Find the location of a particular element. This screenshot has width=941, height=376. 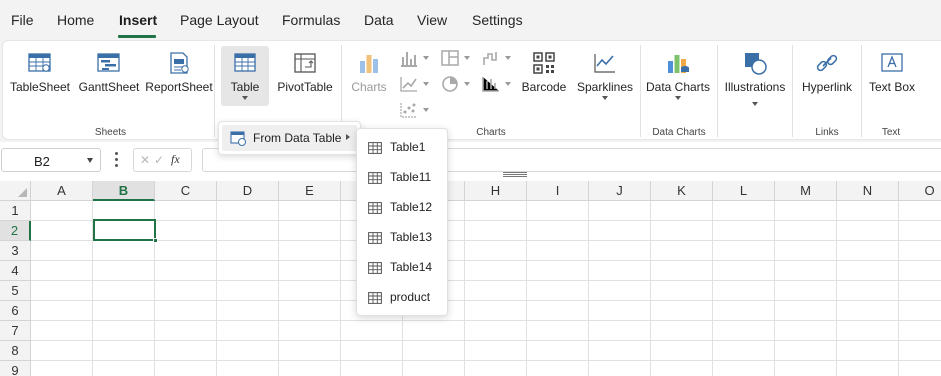

cell-c1 is located at coordinates (186, 211).